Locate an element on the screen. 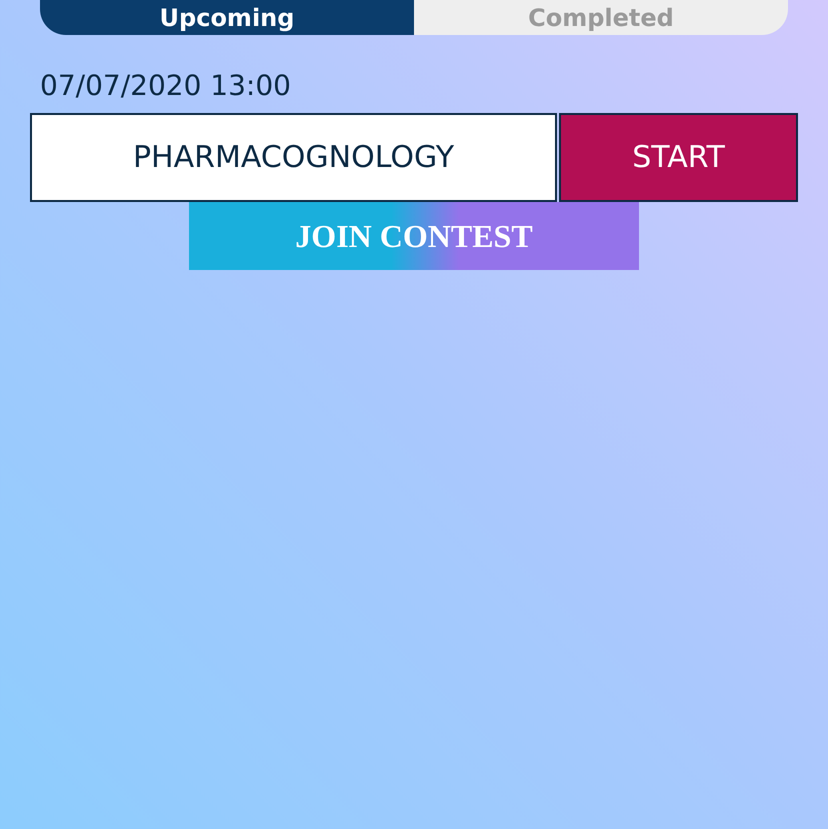 This screenshot has width=828, height=829. subject-box: PHARMACOGNOLOGY is located at coordinates (293, 157).